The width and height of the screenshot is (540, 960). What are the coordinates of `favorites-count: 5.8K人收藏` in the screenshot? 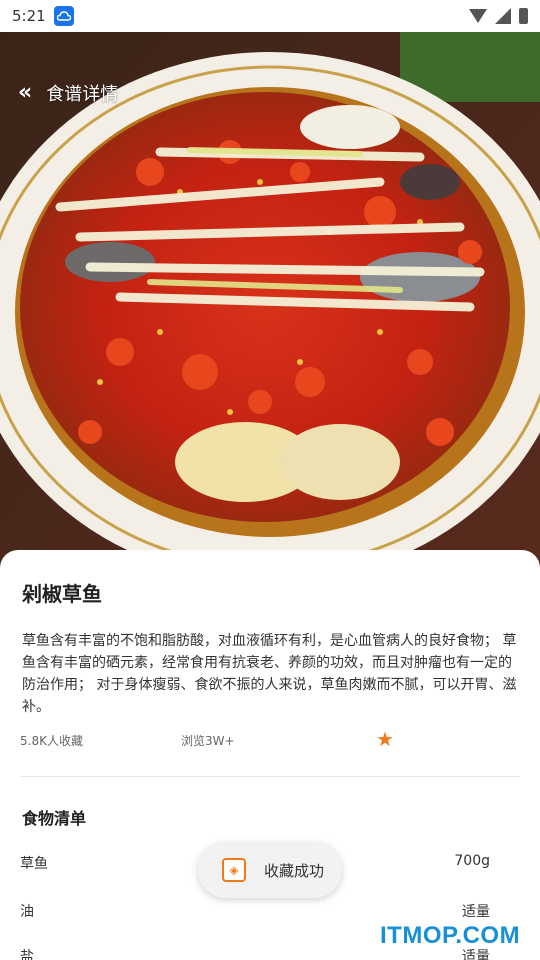 It's located at (51, 741).